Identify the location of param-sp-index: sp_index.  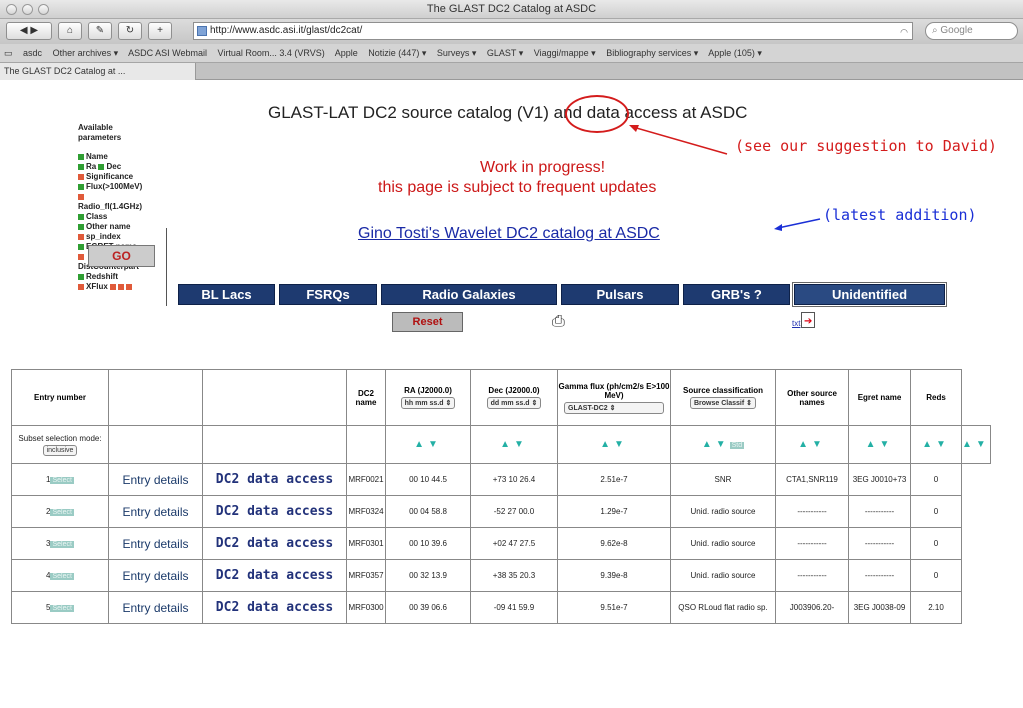
(123, 237).